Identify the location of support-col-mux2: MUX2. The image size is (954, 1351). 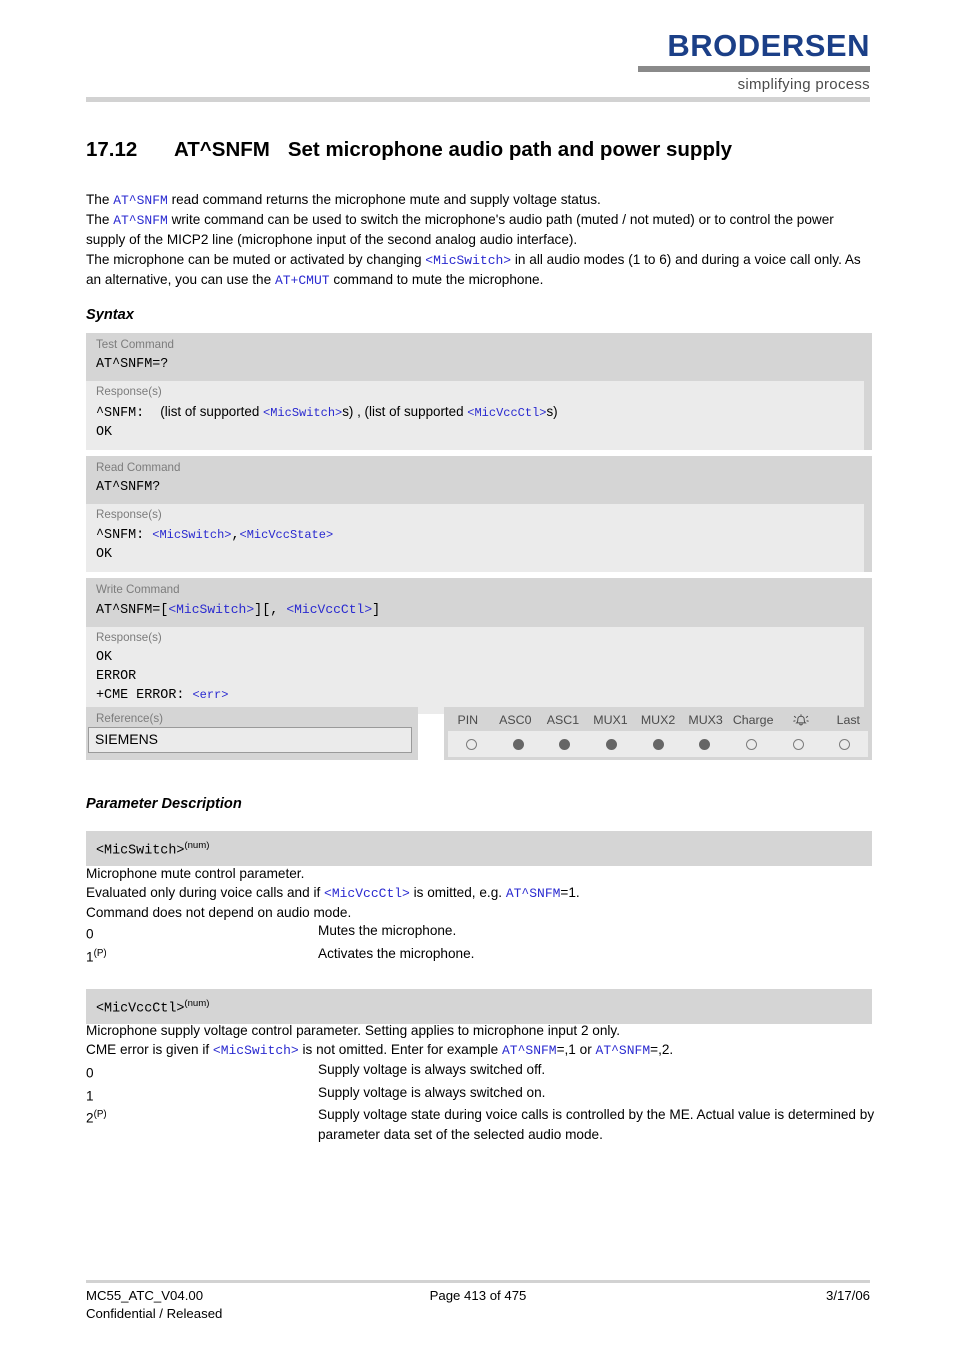
(658, 720).